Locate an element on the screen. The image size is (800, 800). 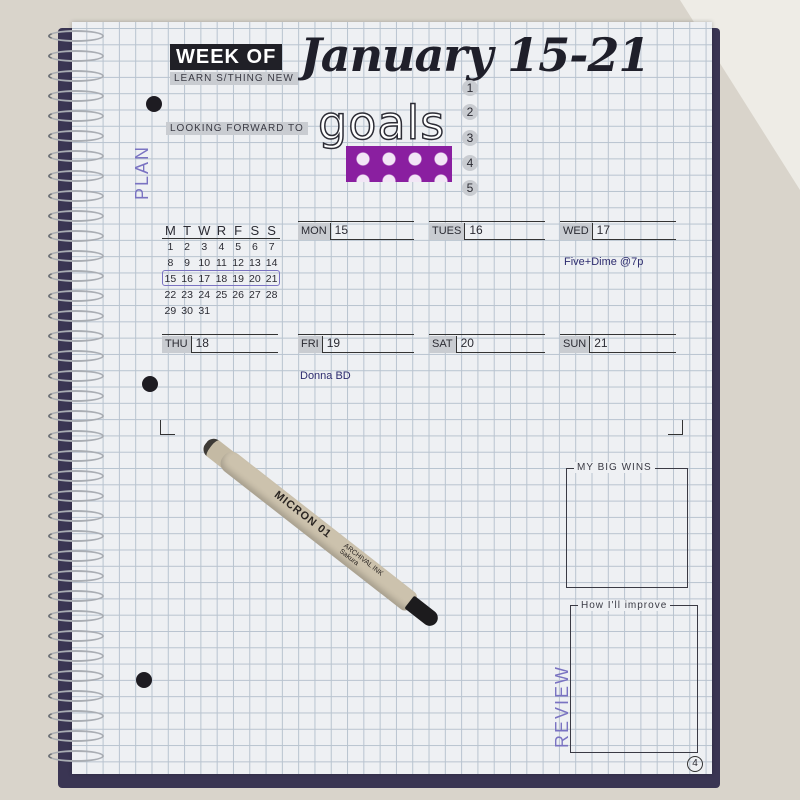
day-name: WED is located at coordinates (576, 231).